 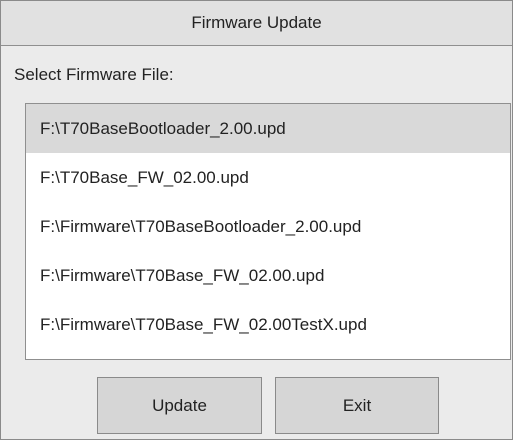 I want to click on select-file-label: Select Firmware File:, so click(x=94, y=74).